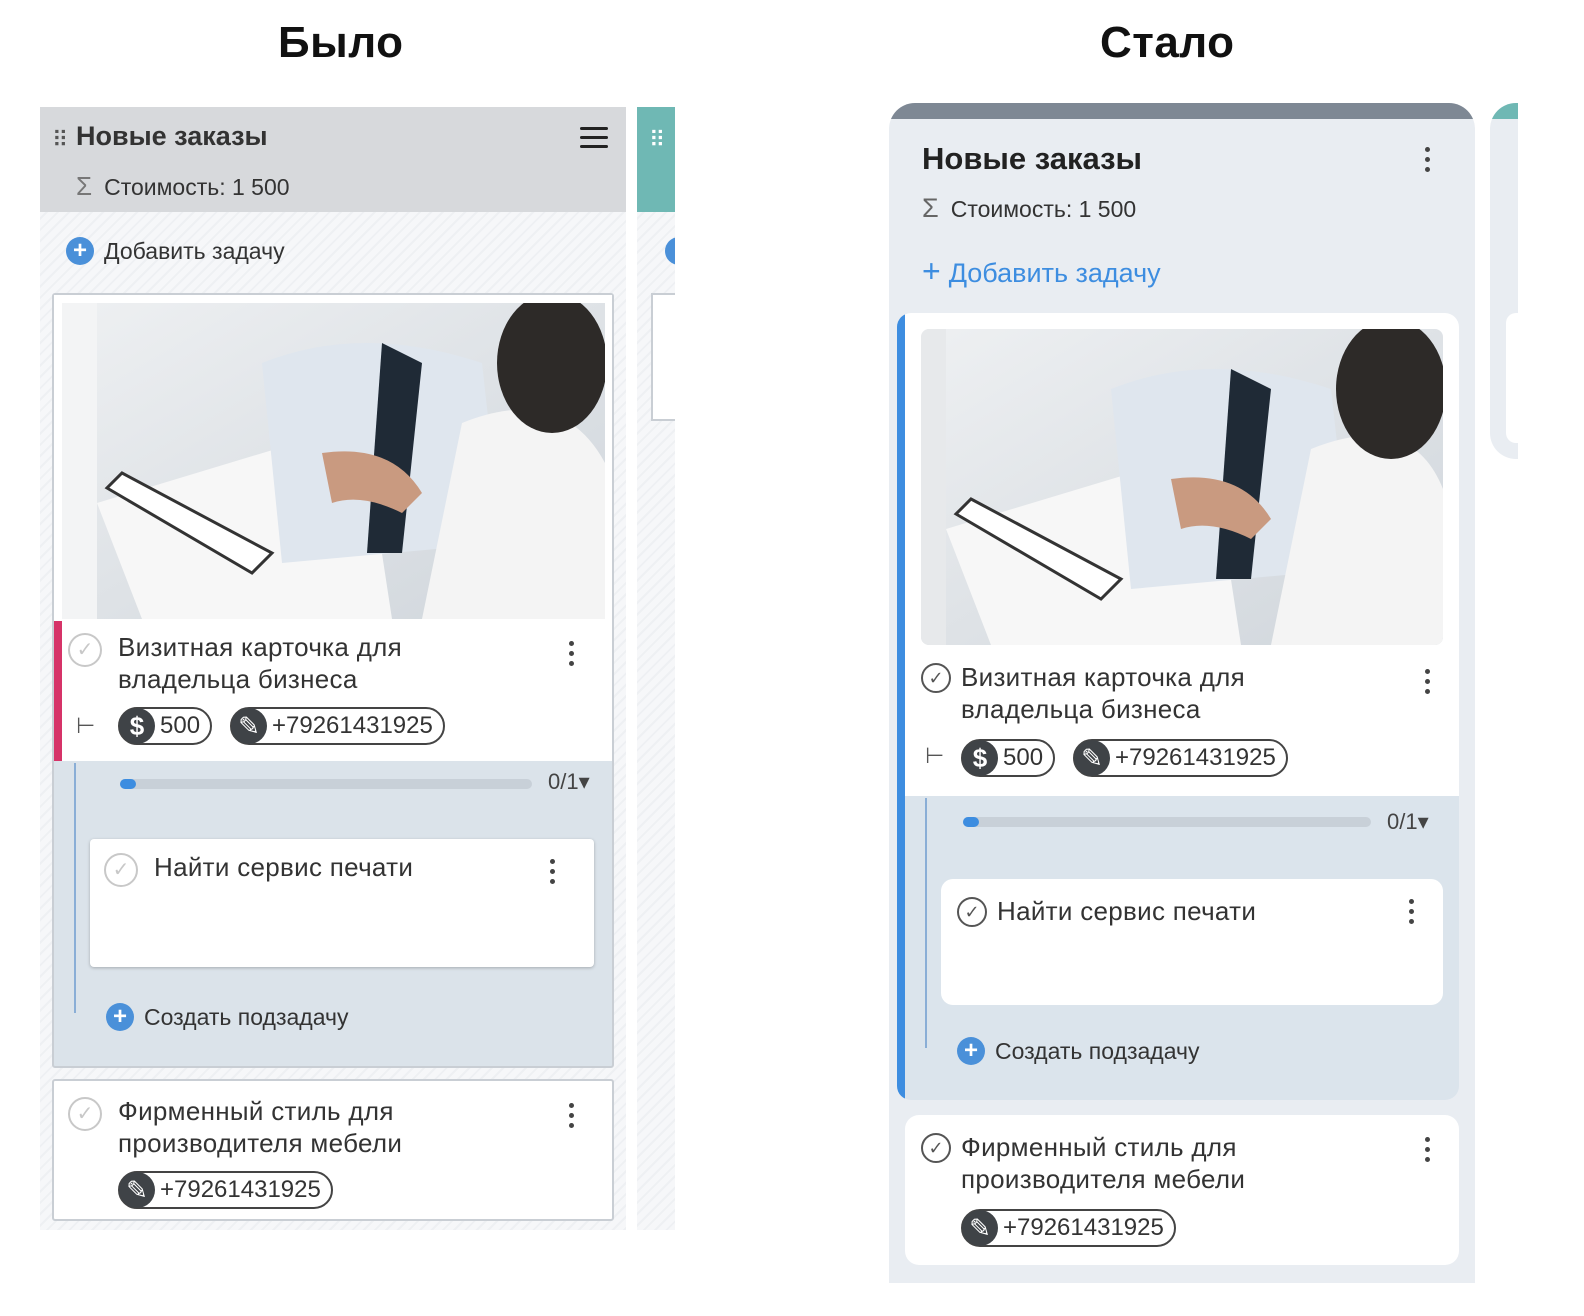  I want to click on column-more-icon, so click(1428, 160).